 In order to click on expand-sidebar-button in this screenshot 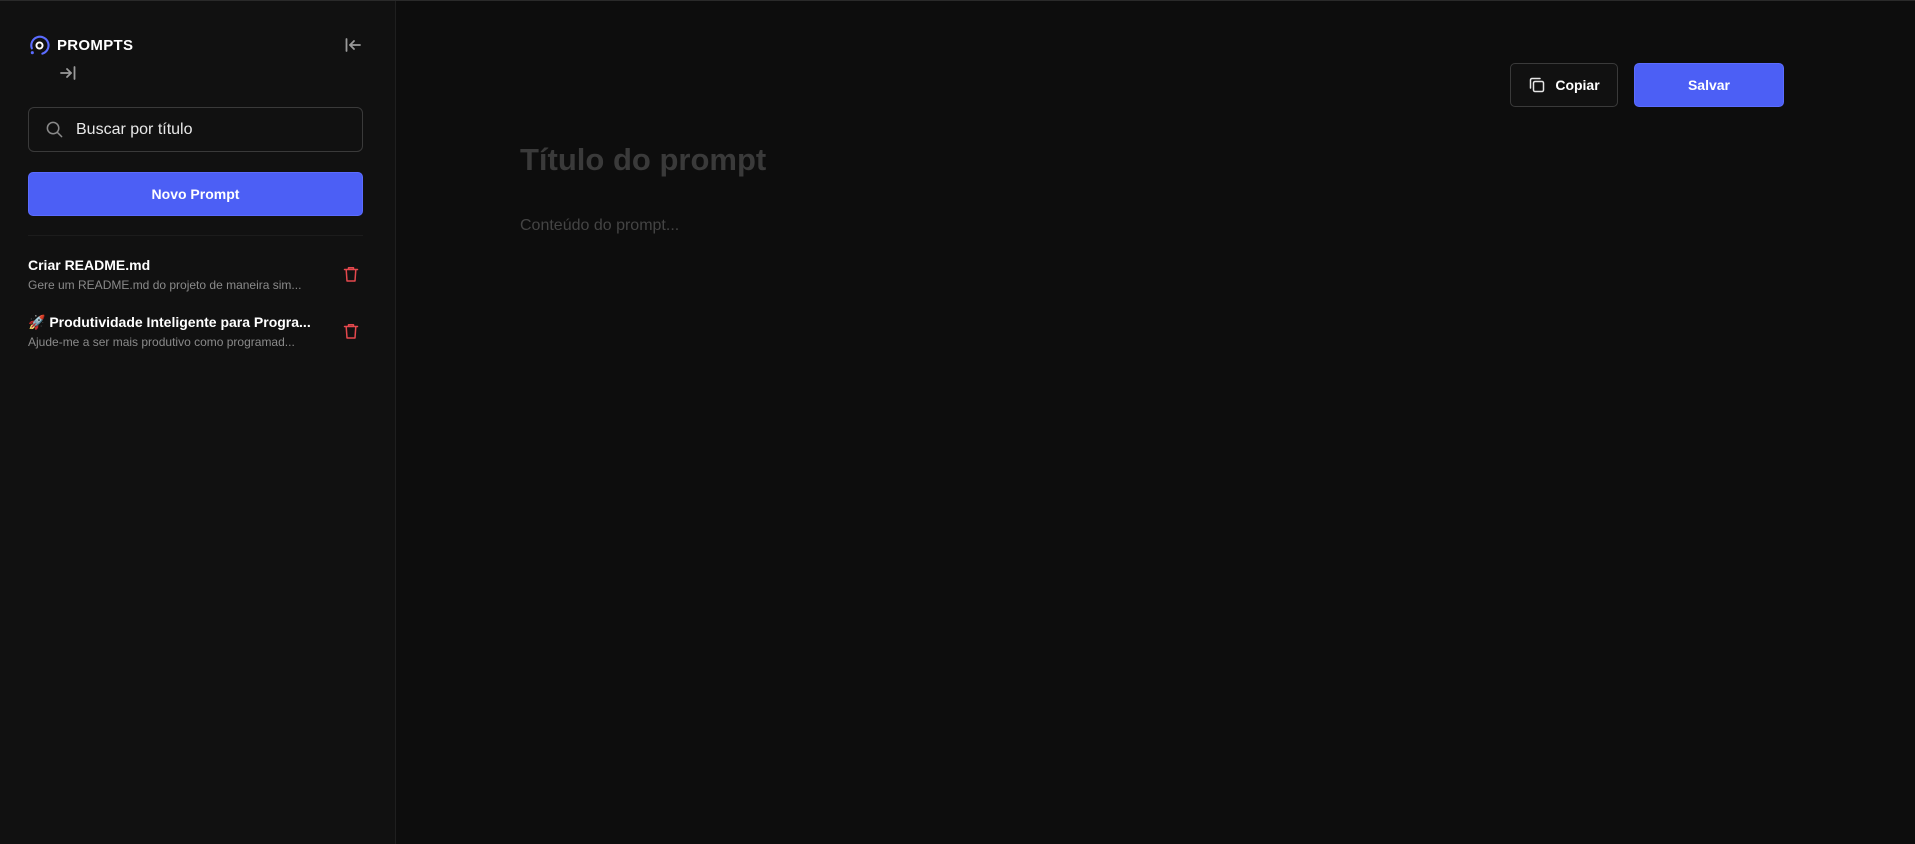, I will do `click(68, 73)`.